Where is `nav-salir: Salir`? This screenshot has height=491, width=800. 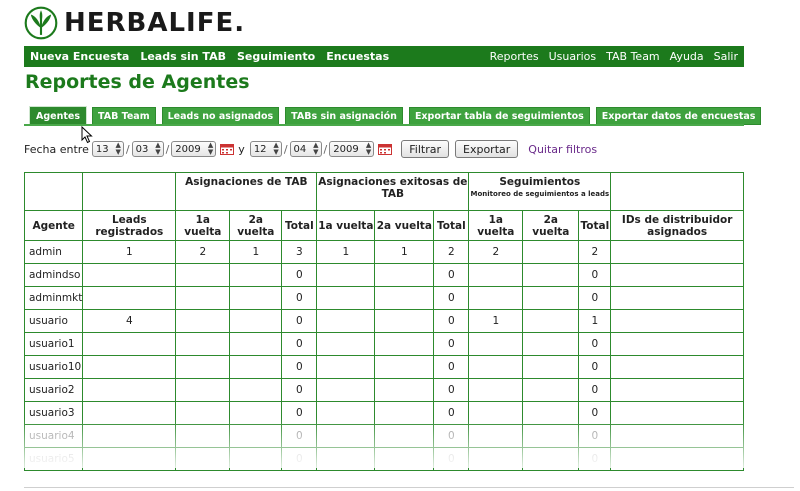 nav-salir: Salir is located at coordinates (726, 56).